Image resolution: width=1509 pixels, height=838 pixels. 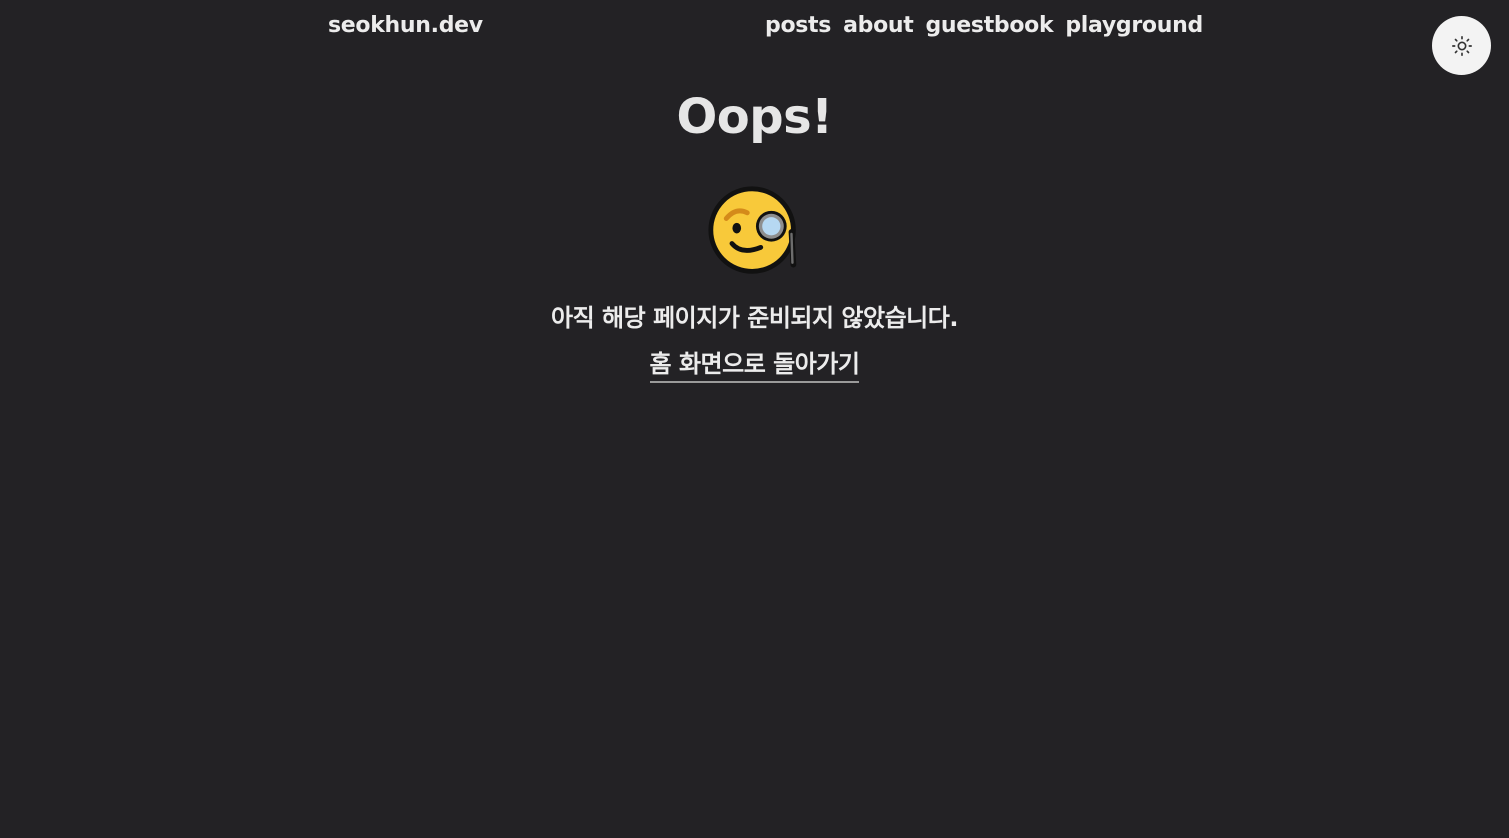 What do you see at coordinates (878, 26) in the screenshot?
I see `nav-item-about: about` at bounding box center [878, 26].